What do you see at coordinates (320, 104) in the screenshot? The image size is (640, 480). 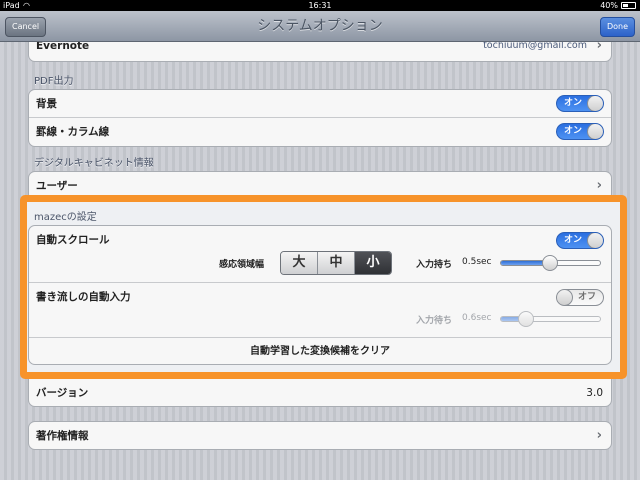 I see `pdf-background-row: 背景 オン` at bounding box center [320, 104].